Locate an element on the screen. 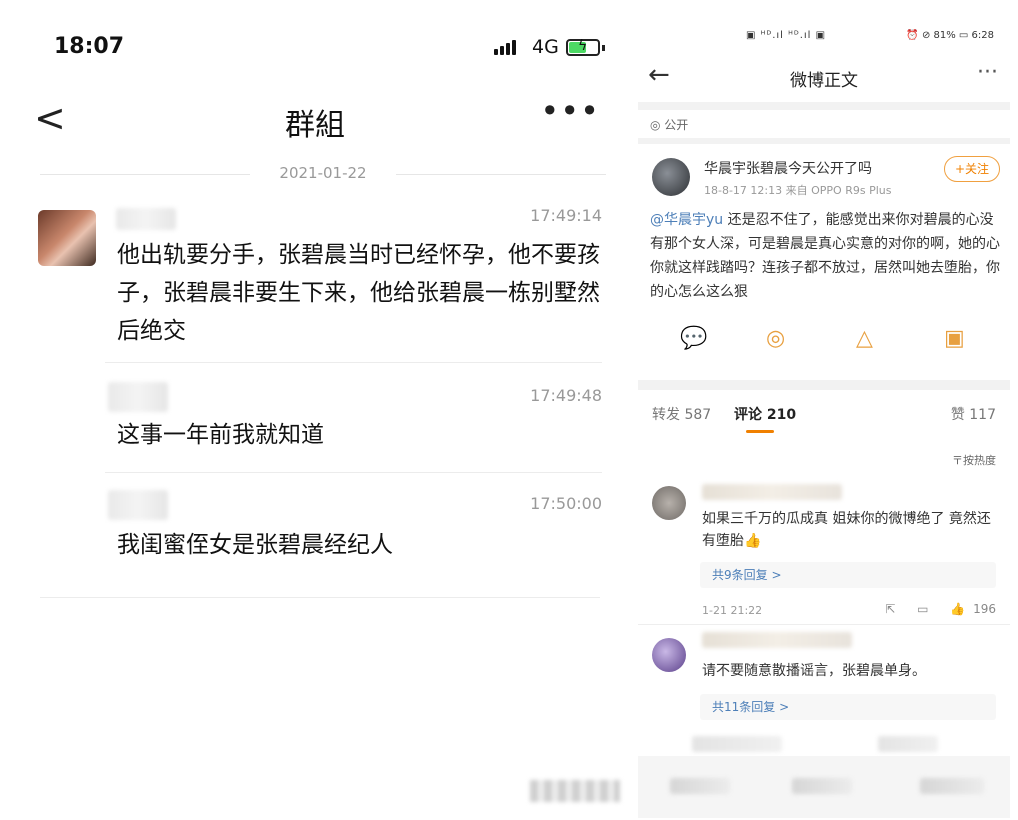  globe-icon: ◎ is located at coordinates (657, 125).